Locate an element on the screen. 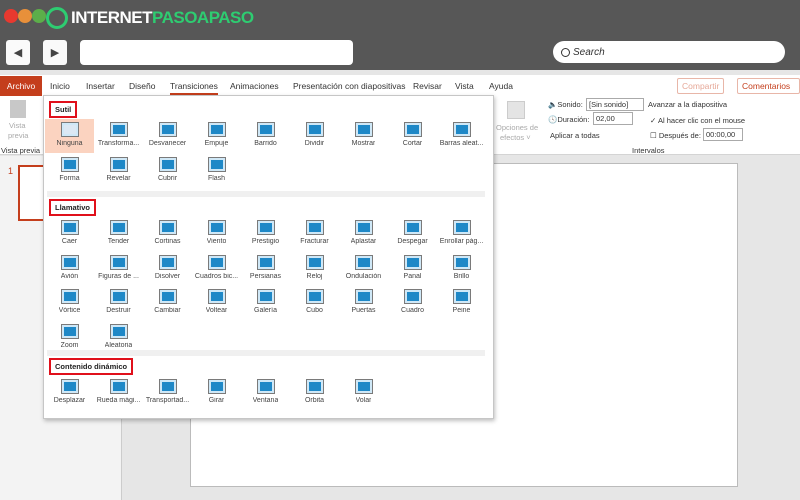 This screenshot has height=500, width=800. transition-item: Peine is located at coordinates (461, 303).